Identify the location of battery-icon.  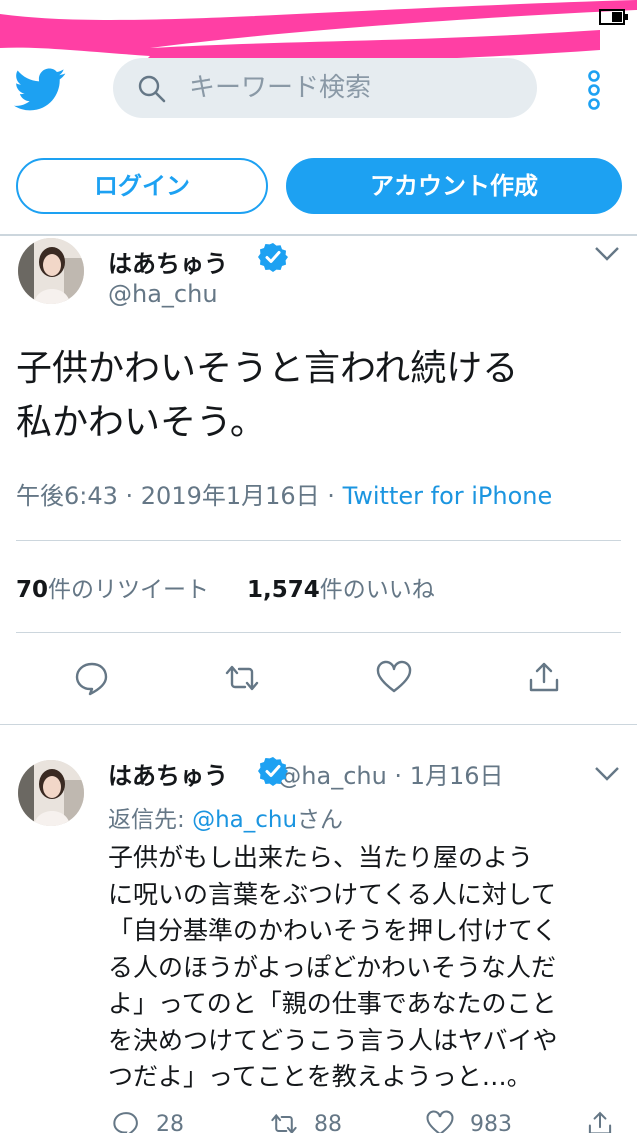
(613, 17).